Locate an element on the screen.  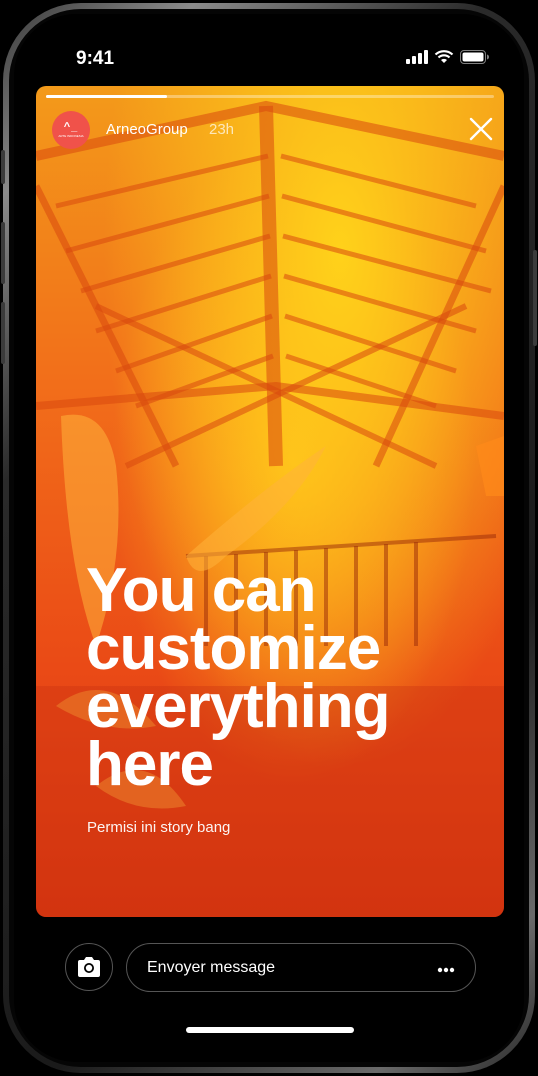
side-button-power is located at coordinates (535, 298).